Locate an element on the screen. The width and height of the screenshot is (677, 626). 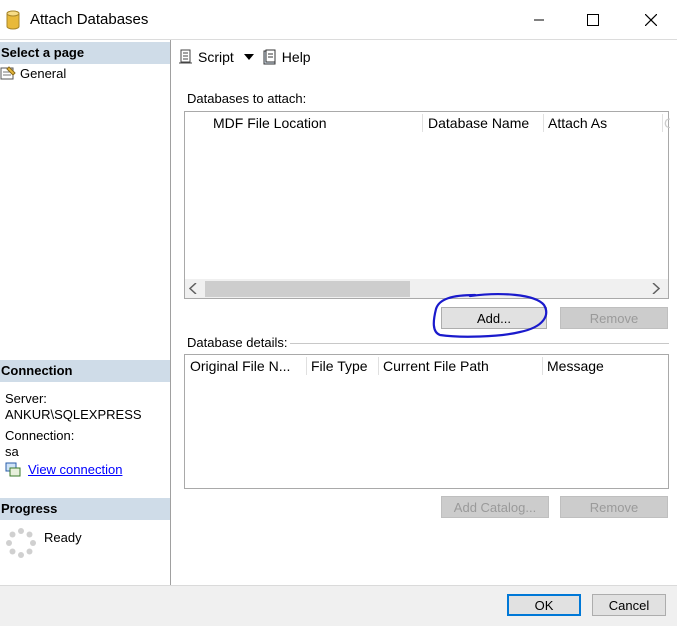
scrollbar-thumb is located at coordinates (307, 289).